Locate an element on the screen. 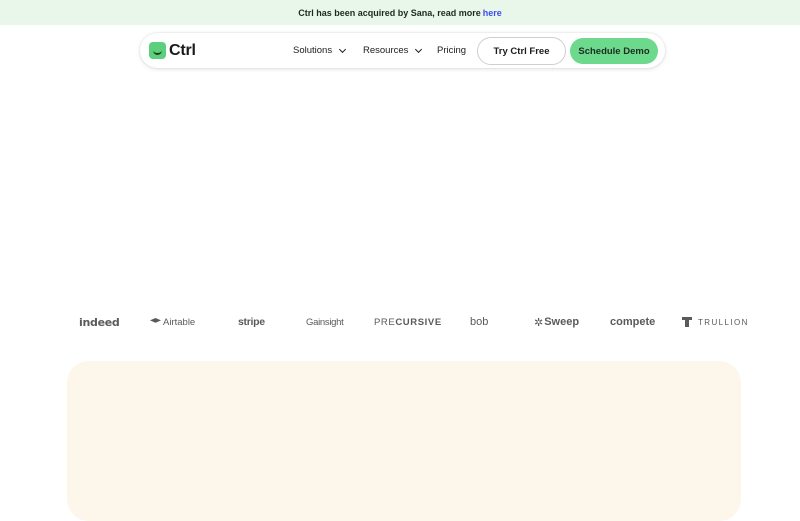 The width and height of the screenshot is (800, 521). logo-gainsight-text: Gainsight is located at coordinates (325, 322).